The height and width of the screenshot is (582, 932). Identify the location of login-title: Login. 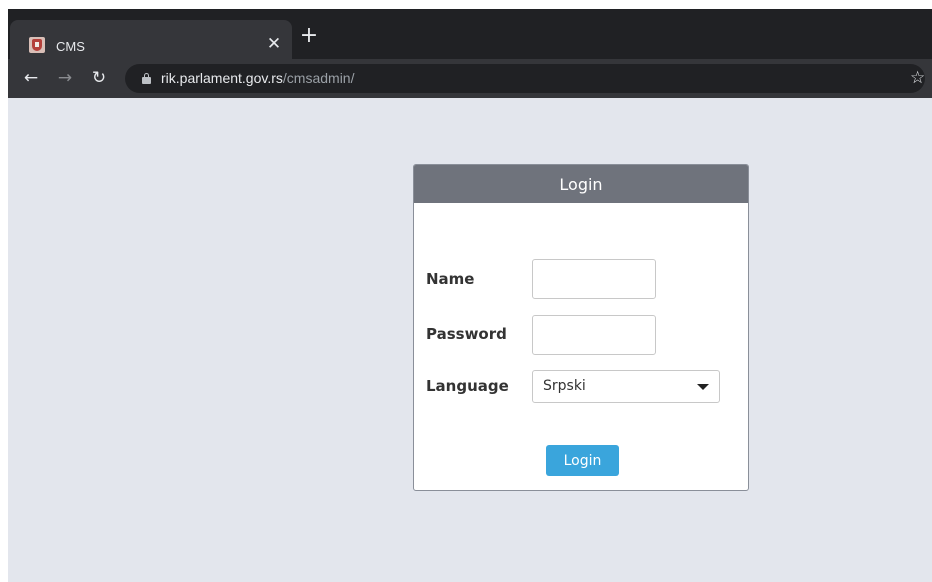
(581, 184).